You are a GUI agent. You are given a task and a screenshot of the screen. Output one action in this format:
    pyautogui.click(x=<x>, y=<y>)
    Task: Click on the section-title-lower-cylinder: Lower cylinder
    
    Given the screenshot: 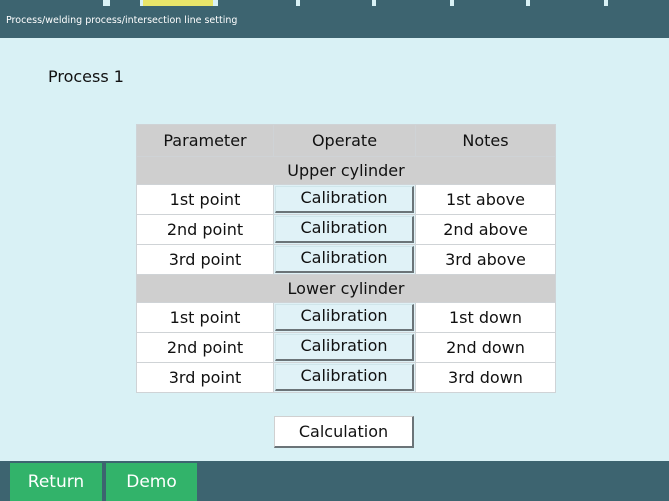 What is the action you would take?
    pyautogui.click(x=346, y=288)
    